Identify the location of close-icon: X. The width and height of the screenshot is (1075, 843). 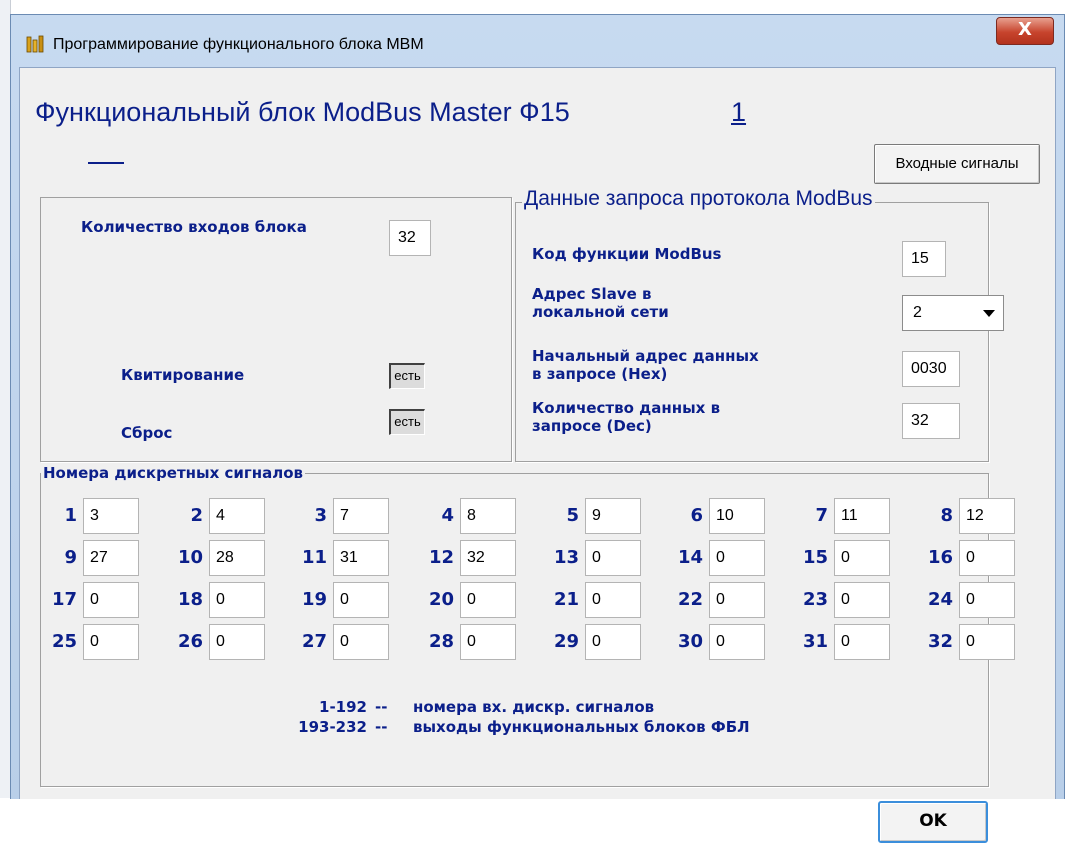
(1025, 29).